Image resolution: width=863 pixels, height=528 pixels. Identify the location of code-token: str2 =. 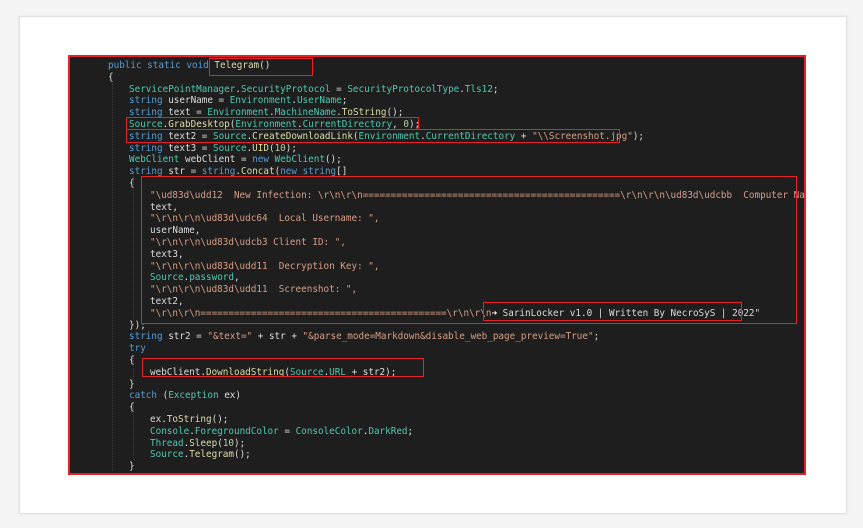
(188, 337).